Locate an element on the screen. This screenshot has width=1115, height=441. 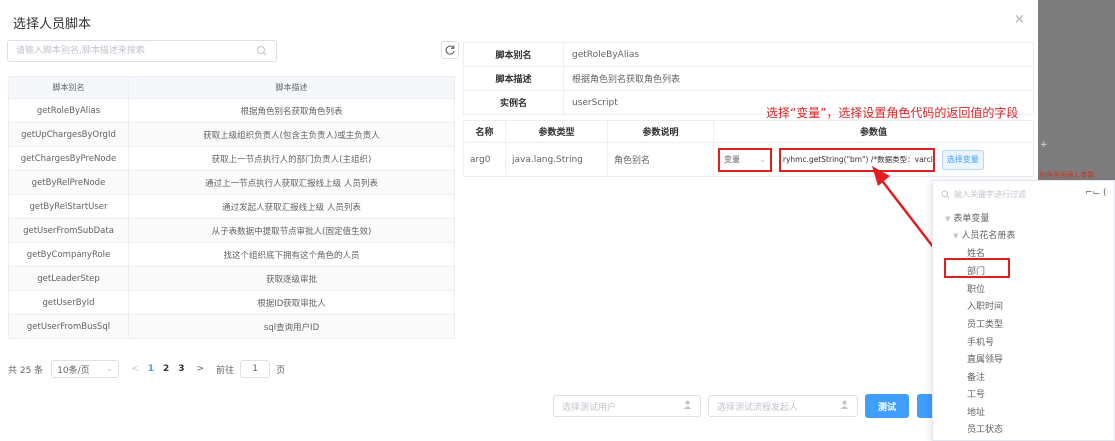
prev-page-button: < is located at coordinates (135, 369).